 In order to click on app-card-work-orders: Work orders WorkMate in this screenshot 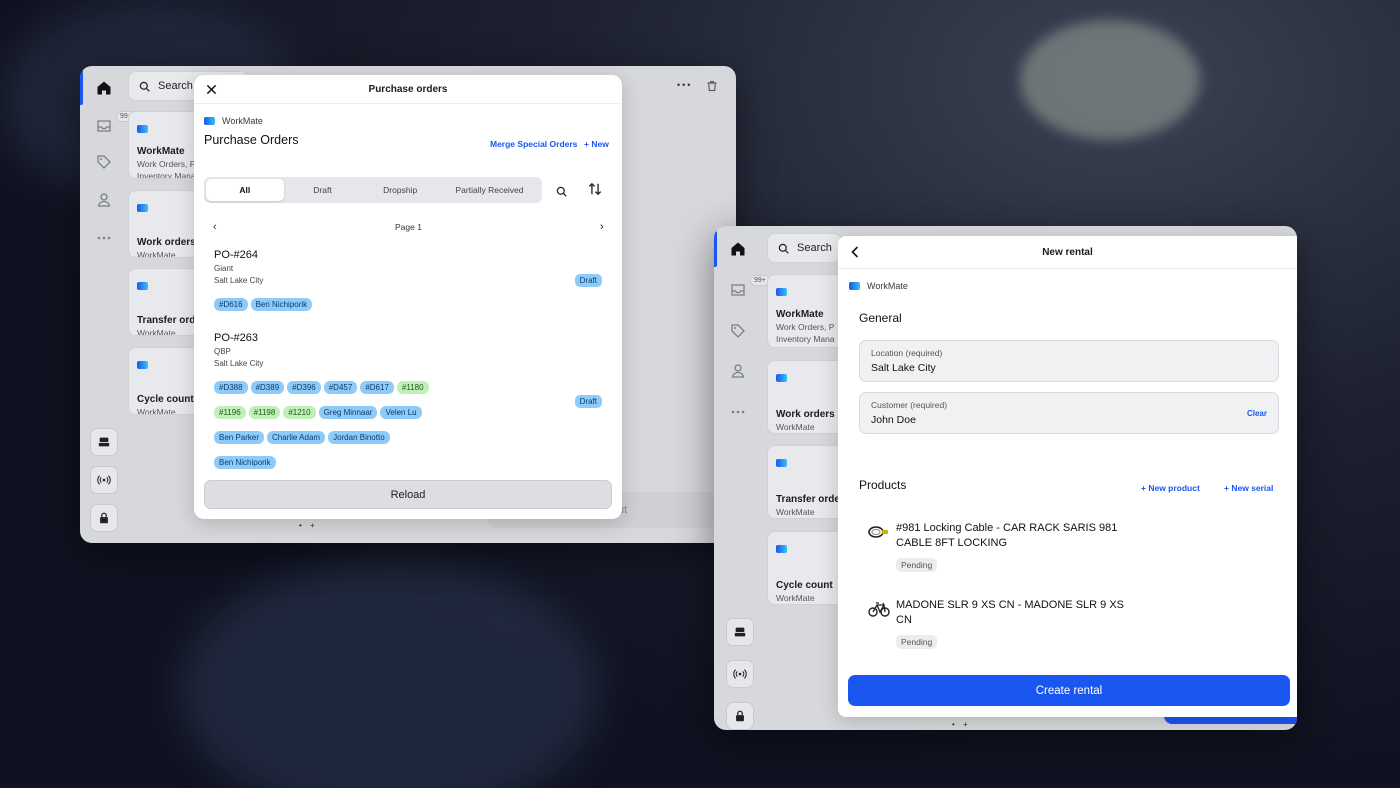, I will do `click(807, 397)`.